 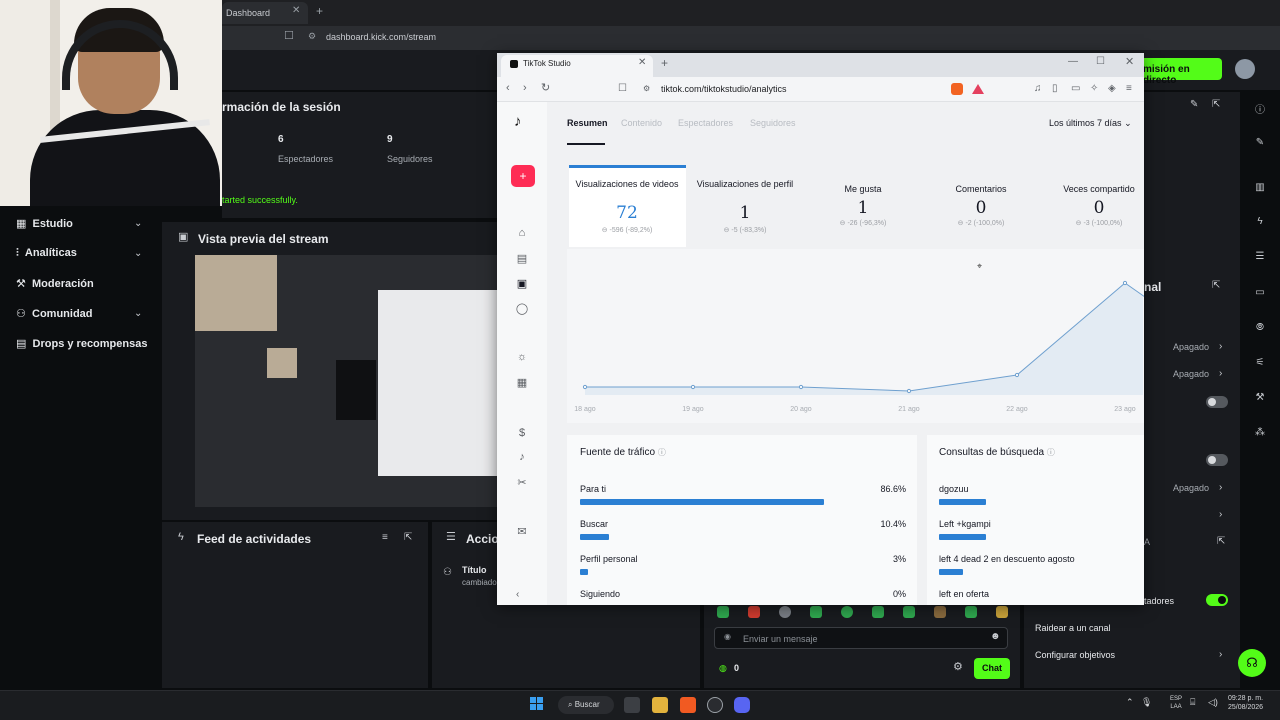 What do you see at coordinates (688, 705) in the screenshot?
I see `brave-browser-icon` at bounding box center [688, 705].